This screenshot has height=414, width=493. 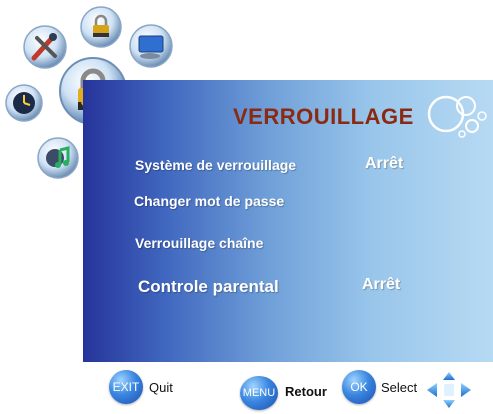 What do you see at coordinates (24, 103) in the screenshot?
I see `clock-icon` at bounding box center [24, 103].